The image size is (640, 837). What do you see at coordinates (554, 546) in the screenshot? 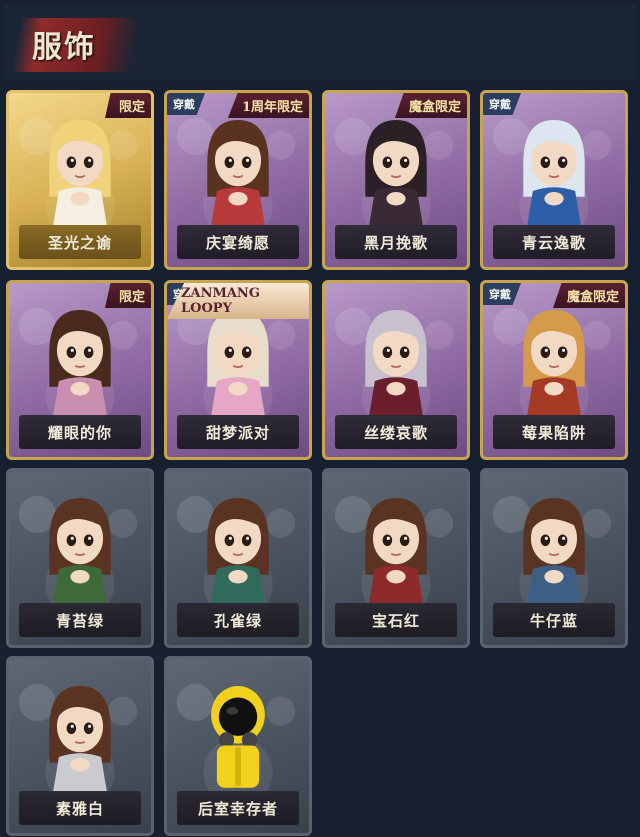
I see `denim-blue-character-icon` at bounding box center [554, 546].